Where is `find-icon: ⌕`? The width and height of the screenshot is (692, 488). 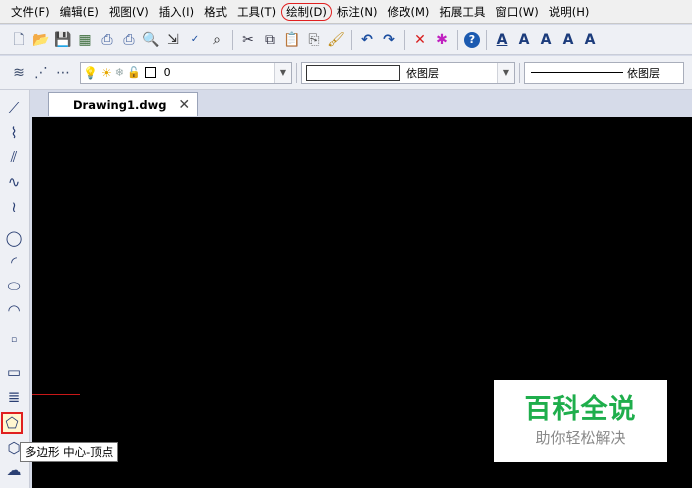 find-icon: ⌕ is located at coordinates (217, 40).